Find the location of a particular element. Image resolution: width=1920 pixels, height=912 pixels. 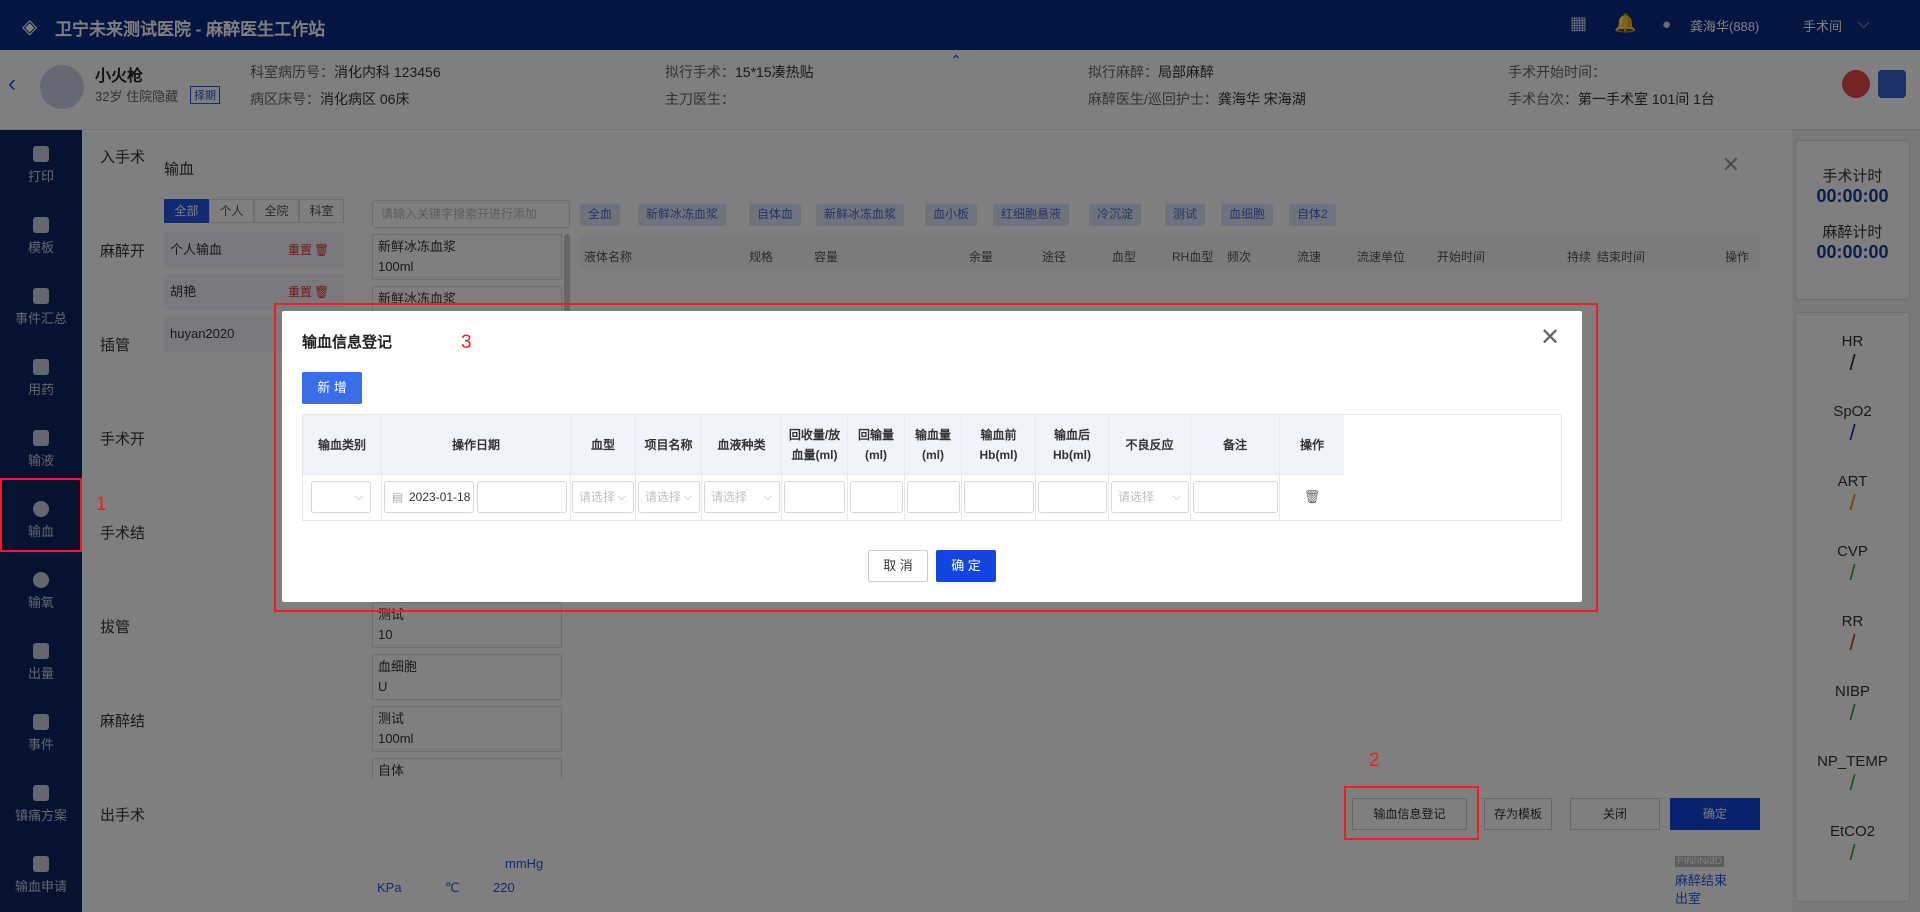

annotation-label: 3 is located at coordinates (466, 342).